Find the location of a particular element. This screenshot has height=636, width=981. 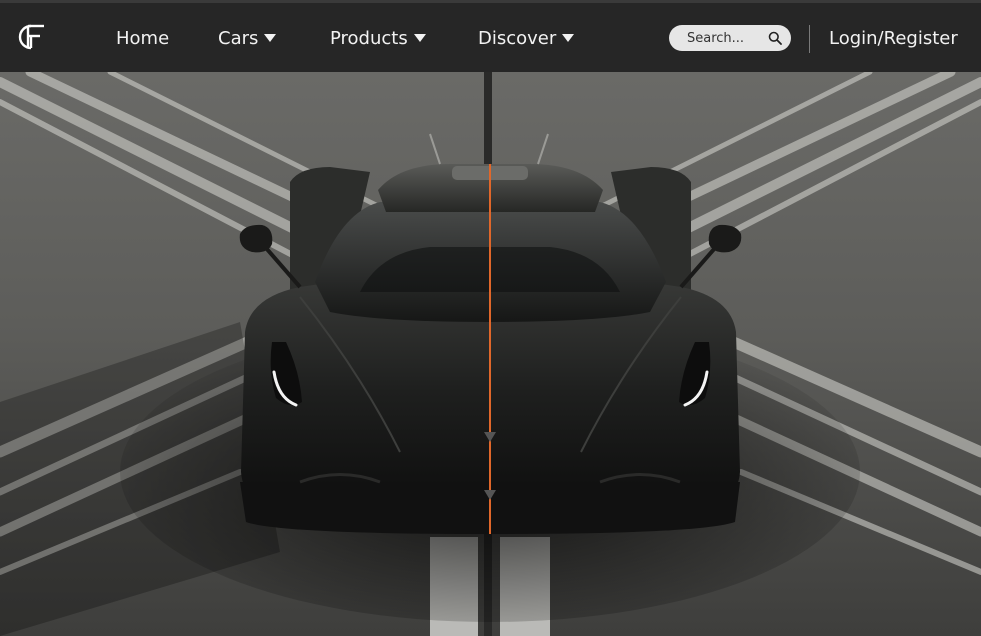

brand-logo is located at coordinates (31, 37).